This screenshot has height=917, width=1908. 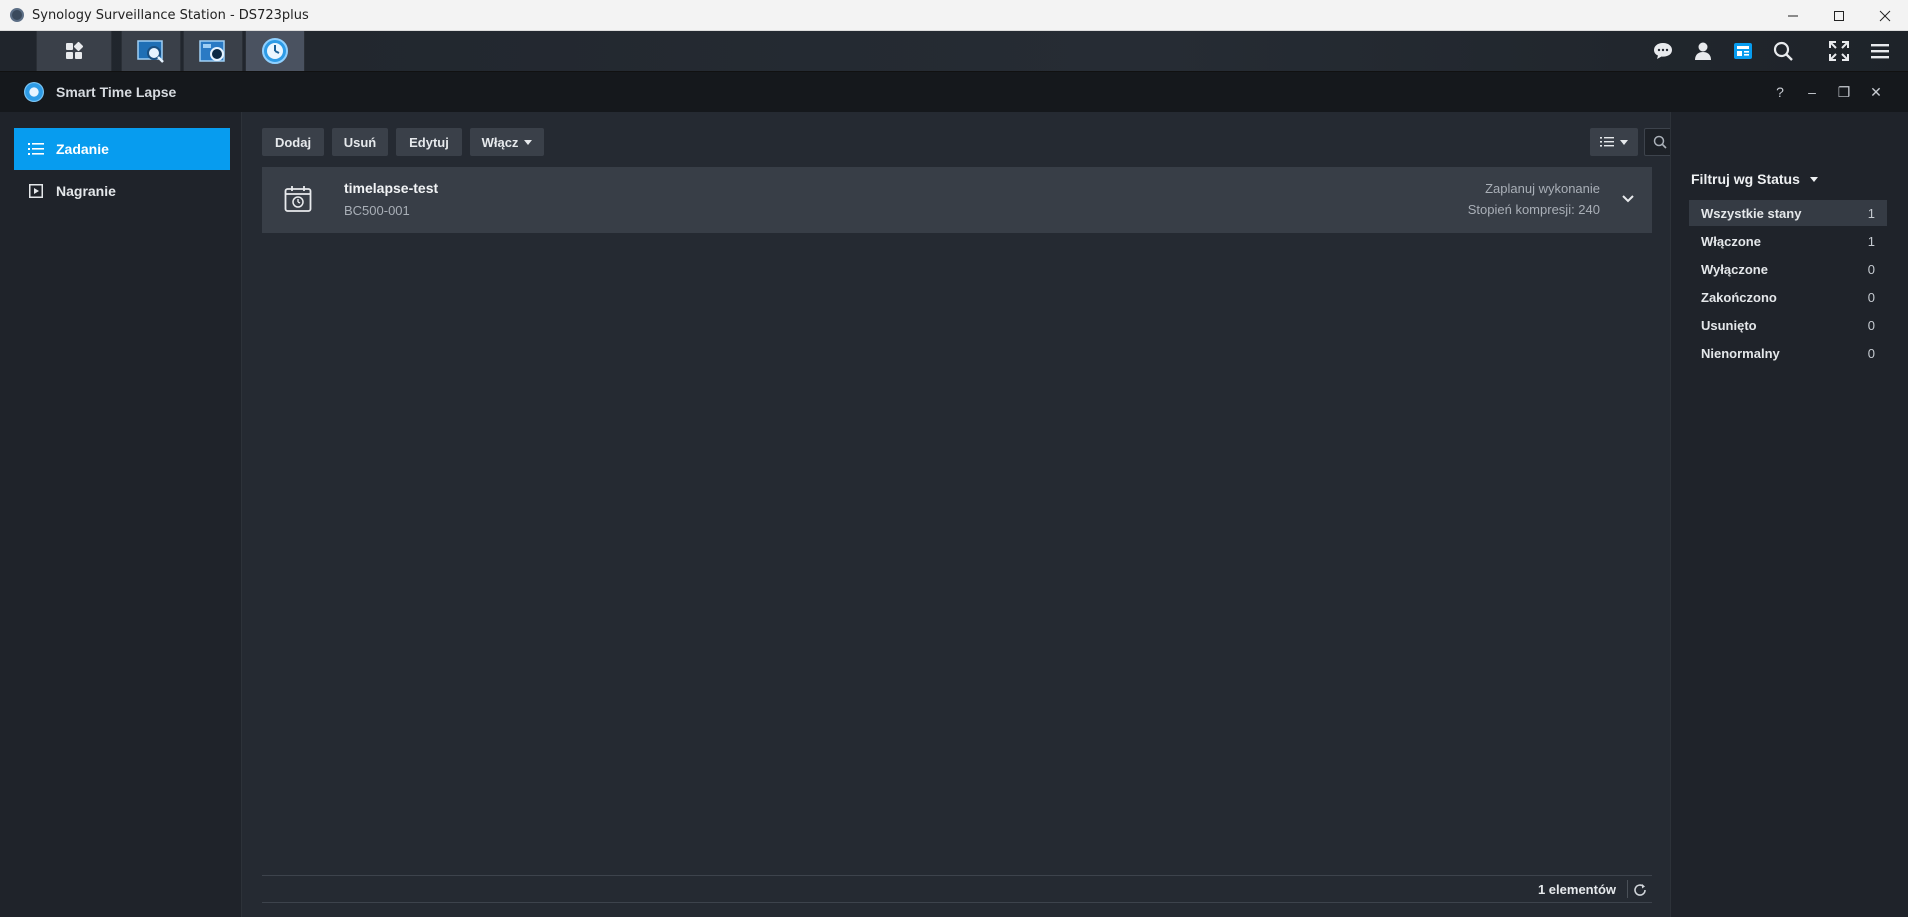 What do you see at coordinates (1844, 92) in the screenshot?
I see `app-restore-icon: ❐` at bounding box center [1844, 92].